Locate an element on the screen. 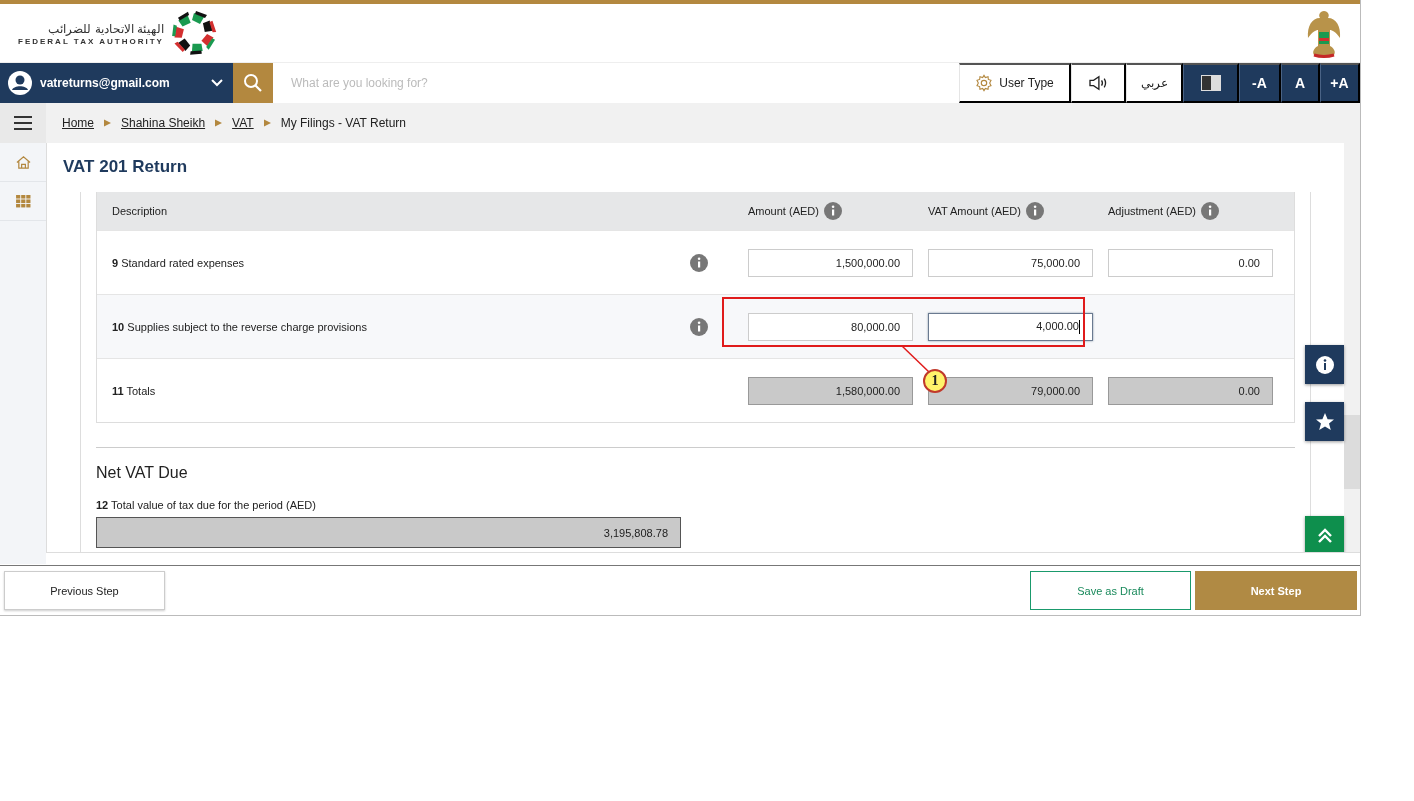 This screenshot has height=801, width=1414. row-description: 10 Supplies subject to the reverse charge provisions is located at coordinates (239, 326).